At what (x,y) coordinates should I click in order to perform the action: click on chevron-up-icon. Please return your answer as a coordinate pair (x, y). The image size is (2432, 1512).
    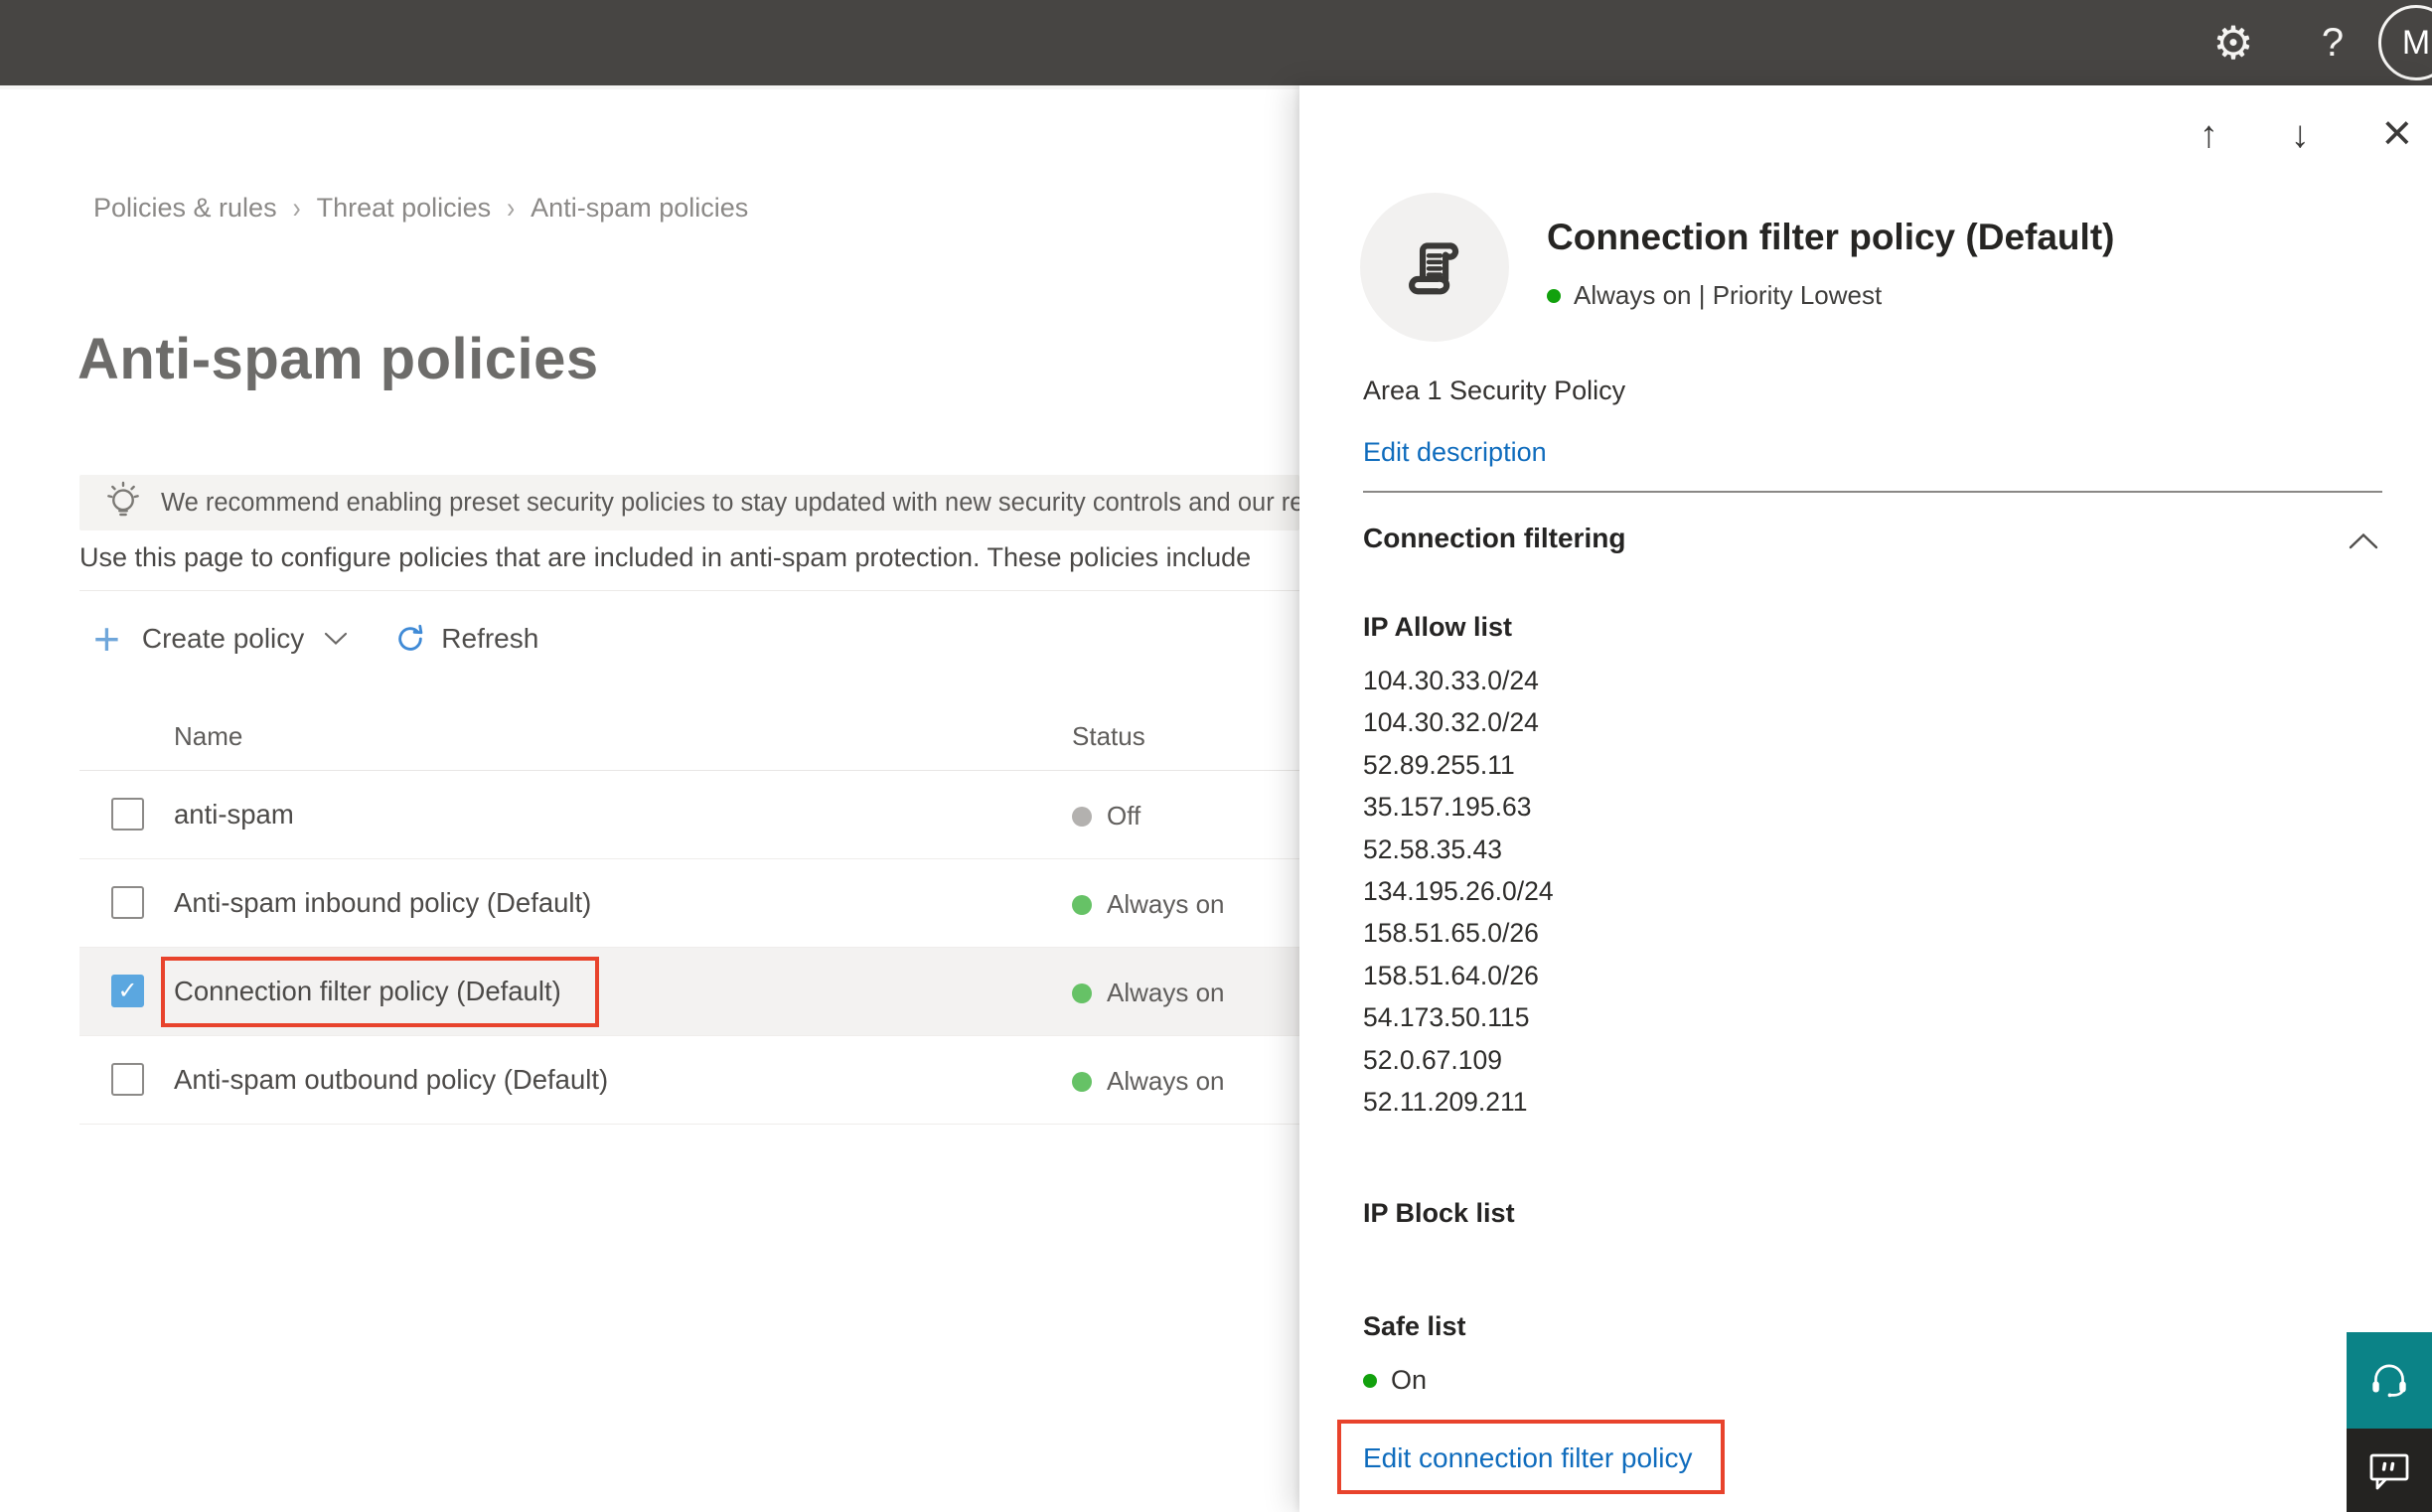
    Looking at the image, I should click on (2363, 543).